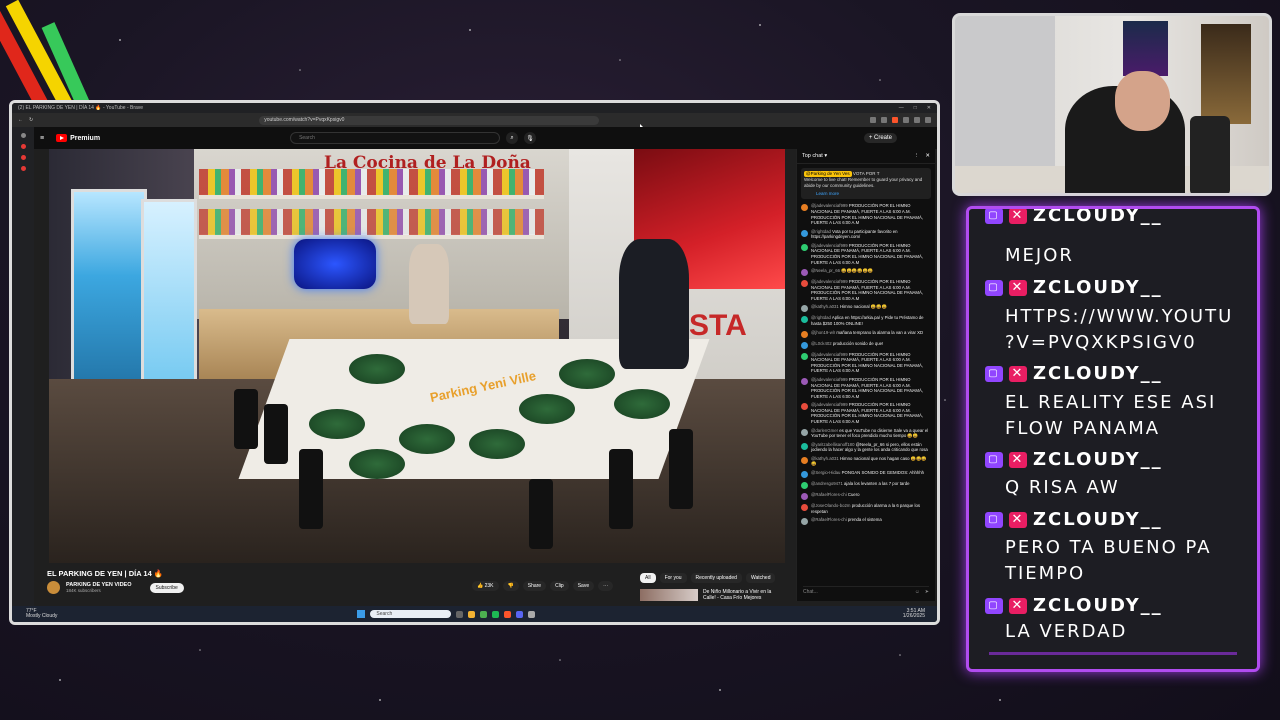 The width and height of the screenshot is (1280, 720). What do you see at coordinates (460, 614) in the screenshot?
I see `task-view-icon` at bounding box center [460, 614].